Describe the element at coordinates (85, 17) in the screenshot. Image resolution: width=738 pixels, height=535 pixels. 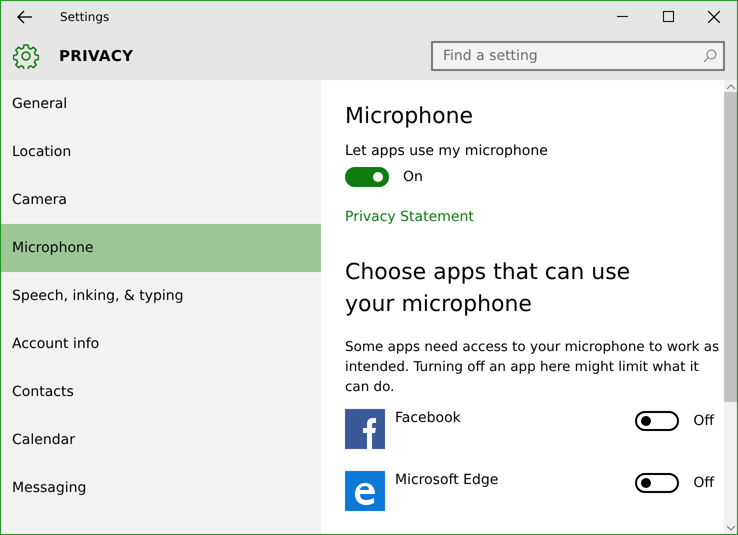
I see `window-title: Settings` at that location.